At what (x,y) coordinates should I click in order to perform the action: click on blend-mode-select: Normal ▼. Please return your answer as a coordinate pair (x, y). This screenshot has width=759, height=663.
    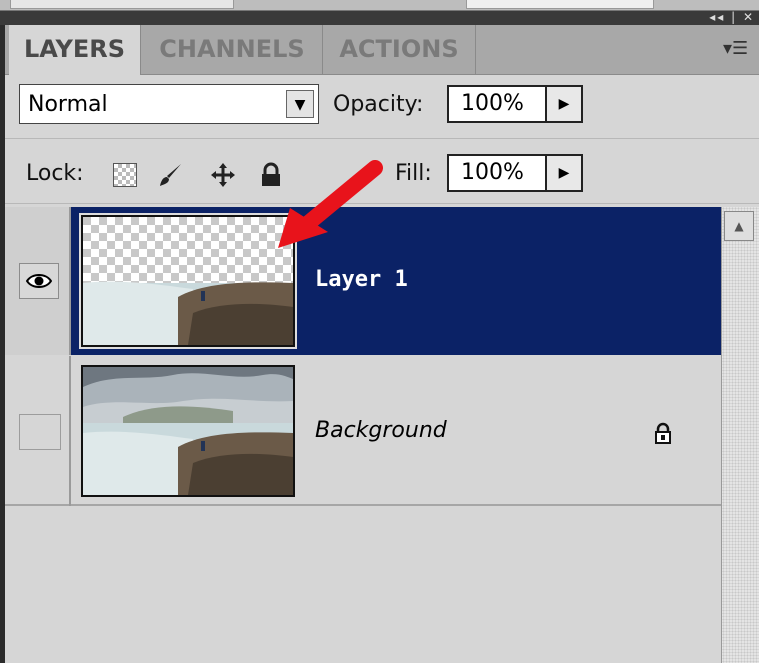
    Looking at the image, I should click on (169, 104).